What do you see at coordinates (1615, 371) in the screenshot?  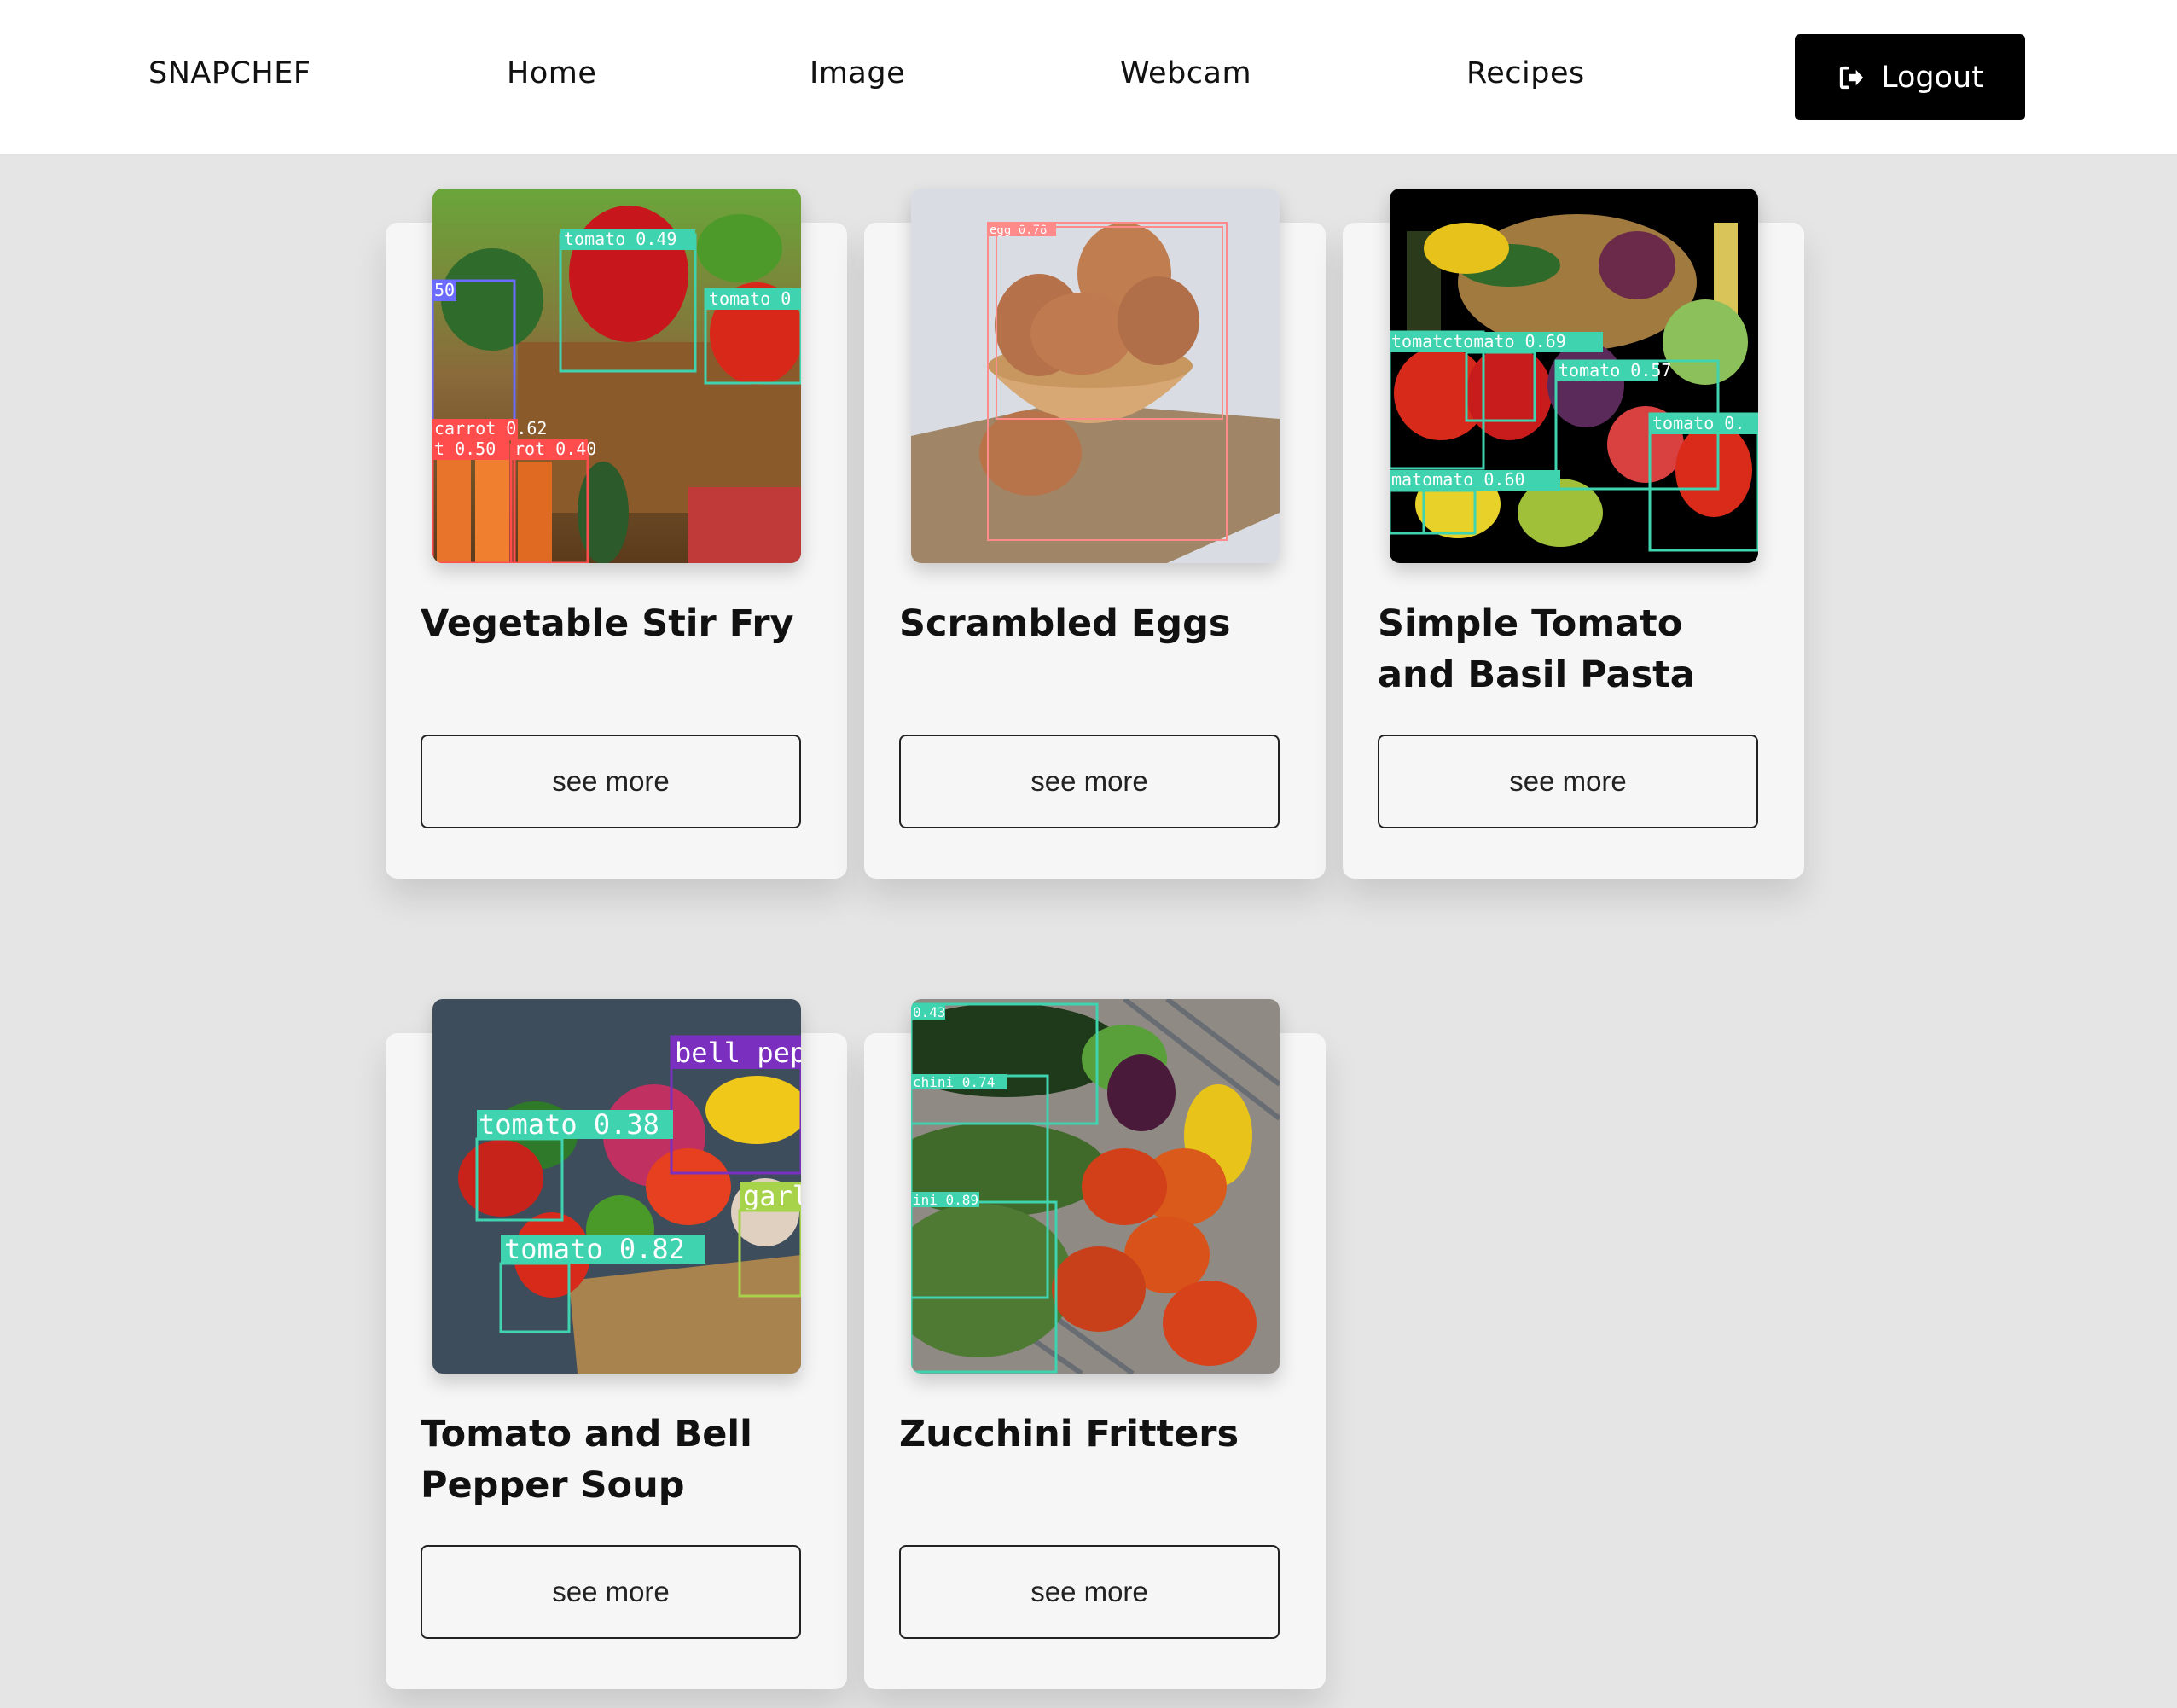 I see `detection-label: tomato 0.57` at bounding box center [1615, 371].